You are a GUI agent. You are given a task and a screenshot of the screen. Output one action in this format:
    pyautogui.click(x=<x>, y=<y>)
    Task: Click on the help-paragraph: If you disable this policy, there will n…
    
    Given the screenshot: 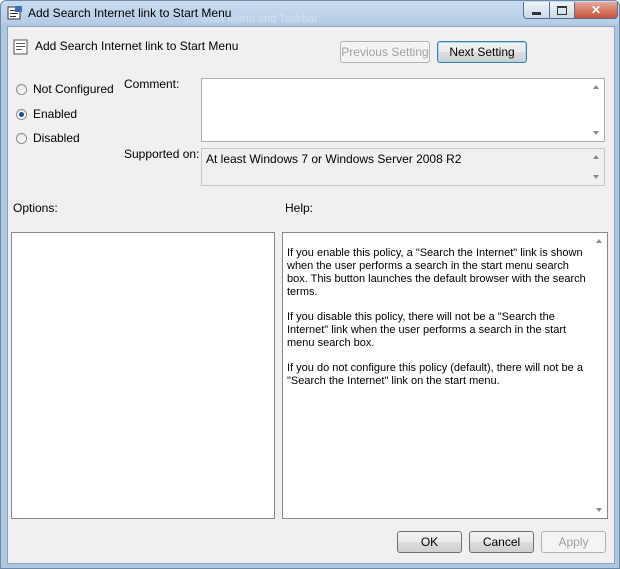 What is the action you would take?
    pyautogui.click(x=427, y=330)
    